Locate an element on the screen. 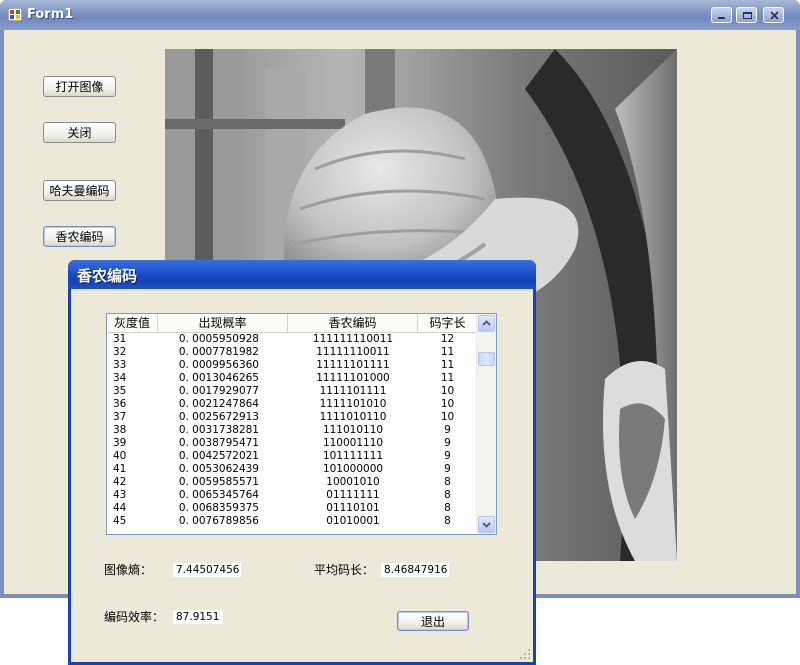 Image resolution: width=800 pixels, height=665 pixels. chevron-up-icon is located at coordinates (486, 323).